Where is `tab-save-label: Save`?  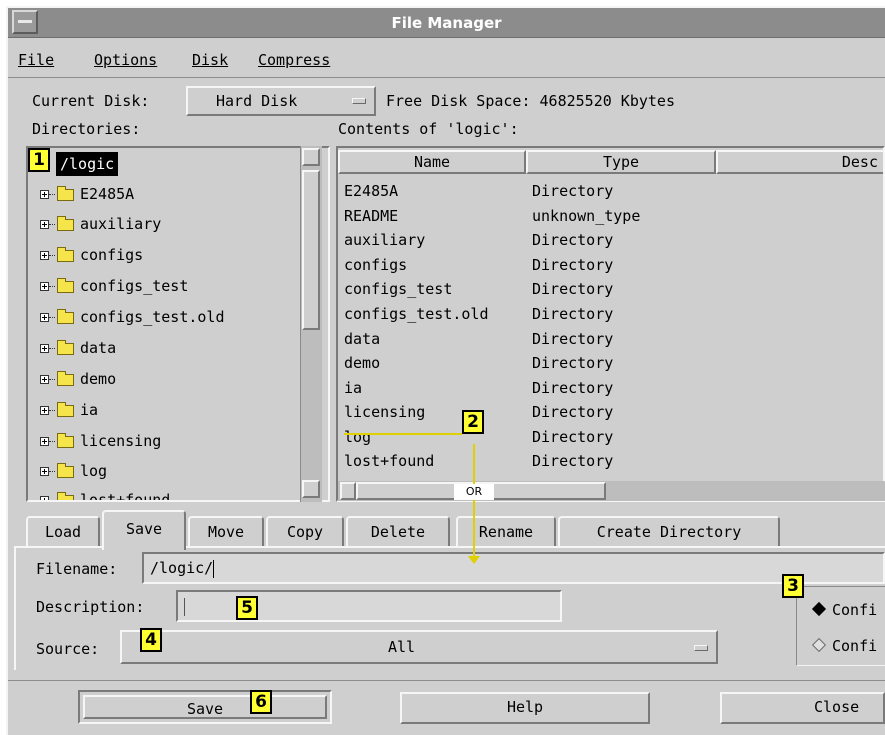 tab-save-label: Save is located at coordinates (144, 529).